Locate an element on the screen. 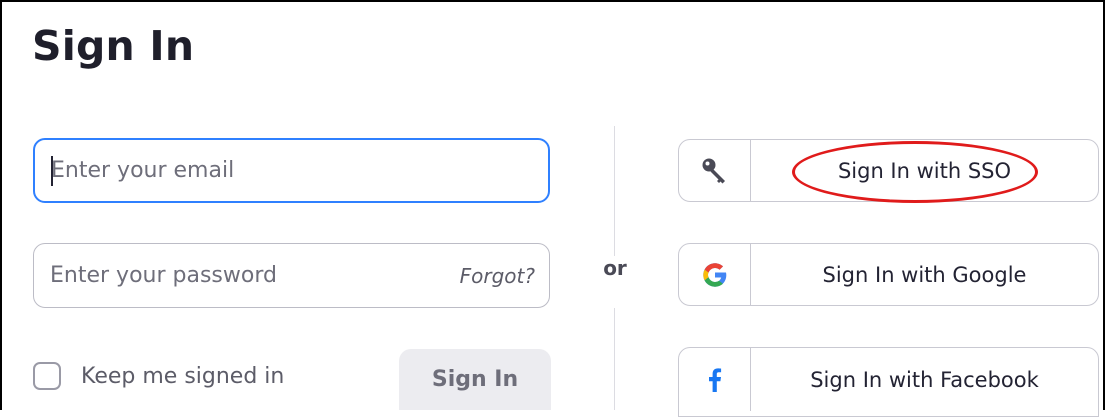 The height and width of the screenshot is (417, 1105). email-input is located at coordinates (291, 170).